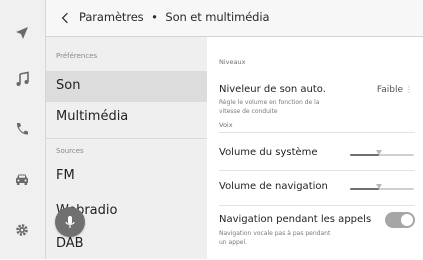  What do you see at coordinates (92, 116) in the screenshot?
I see `sidebar-item-label: Multimédia` at bounding box center [92, 116].